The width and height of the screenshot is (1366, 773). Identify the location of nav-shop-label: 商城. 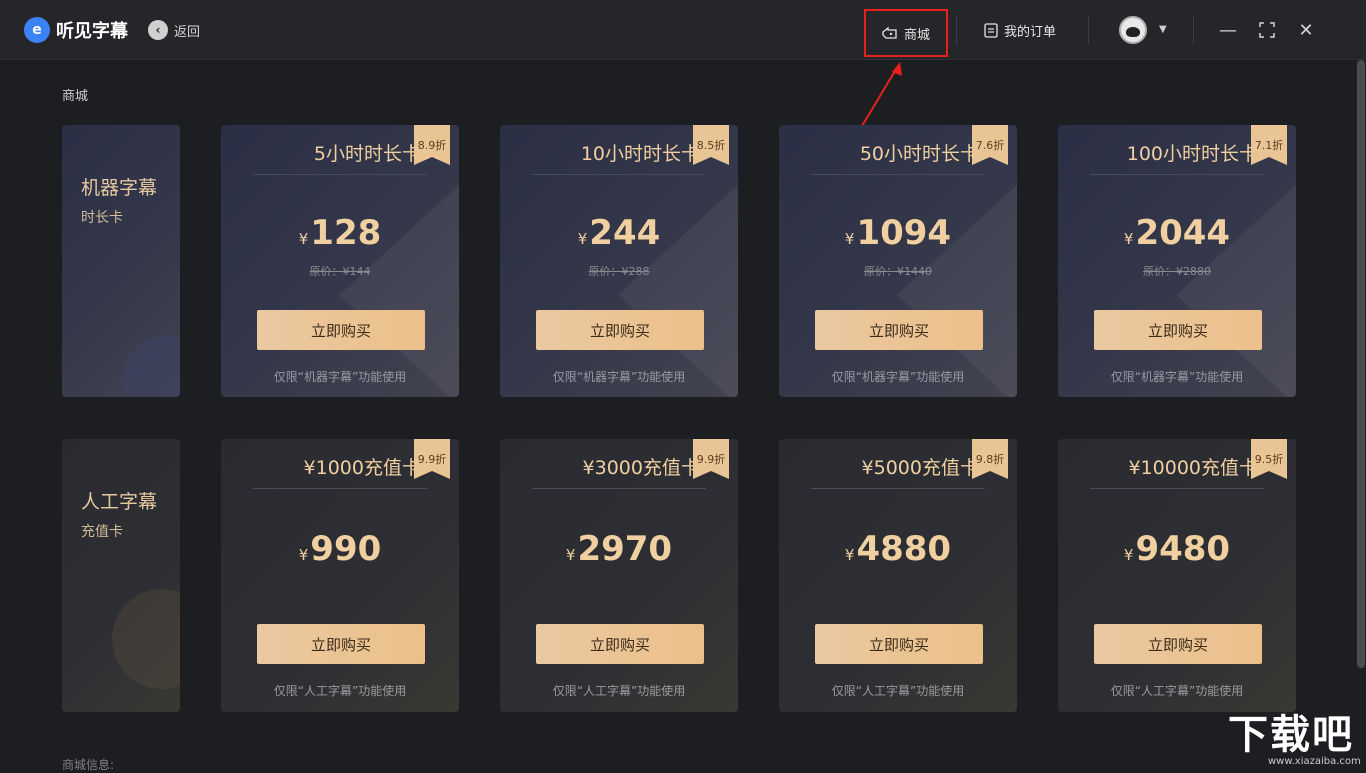
(916, 35).